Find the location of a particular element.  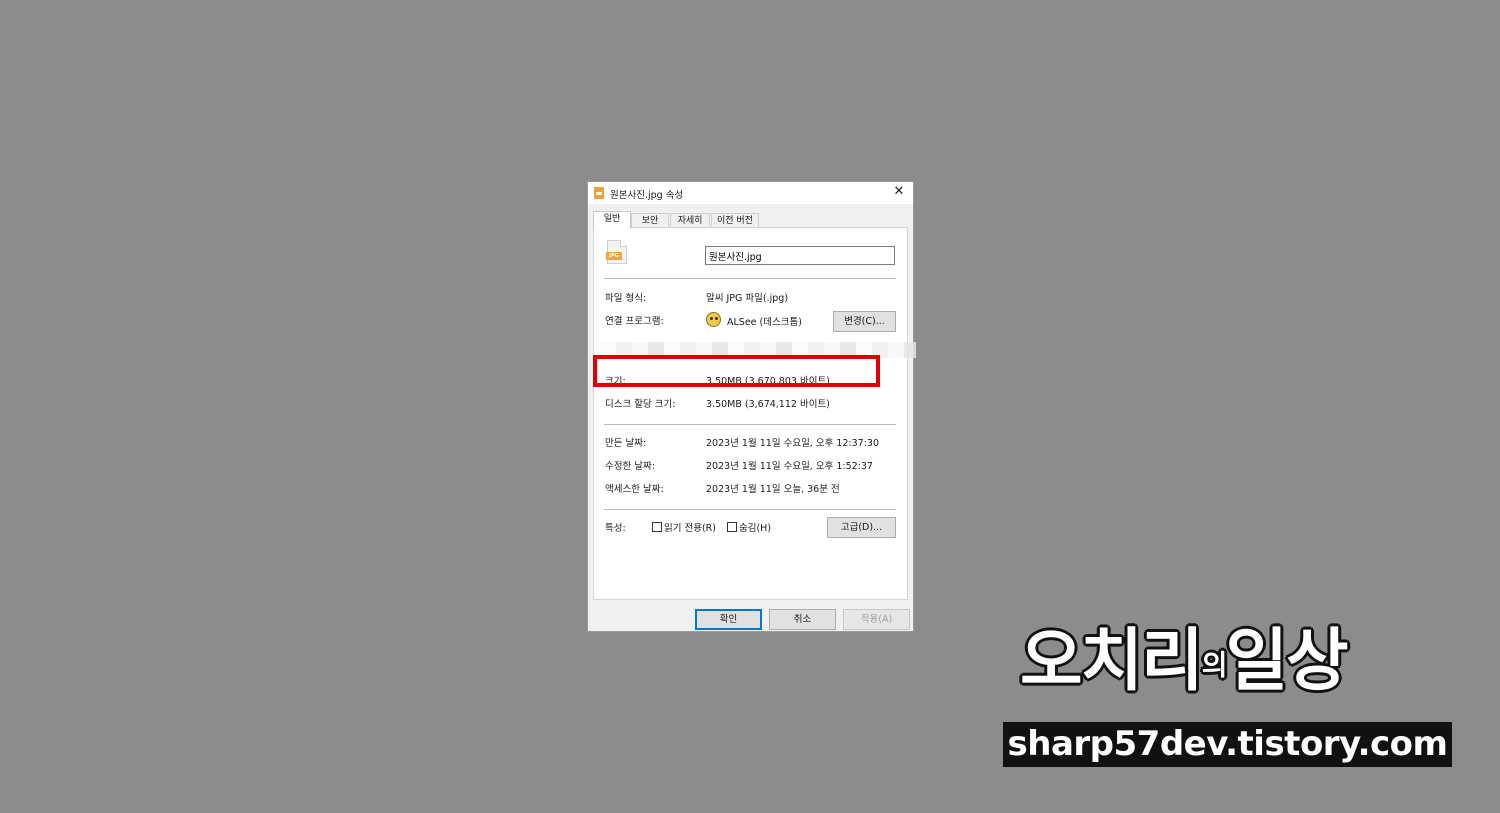

cancel-button: 취소 is located at coordinates (802, 619).